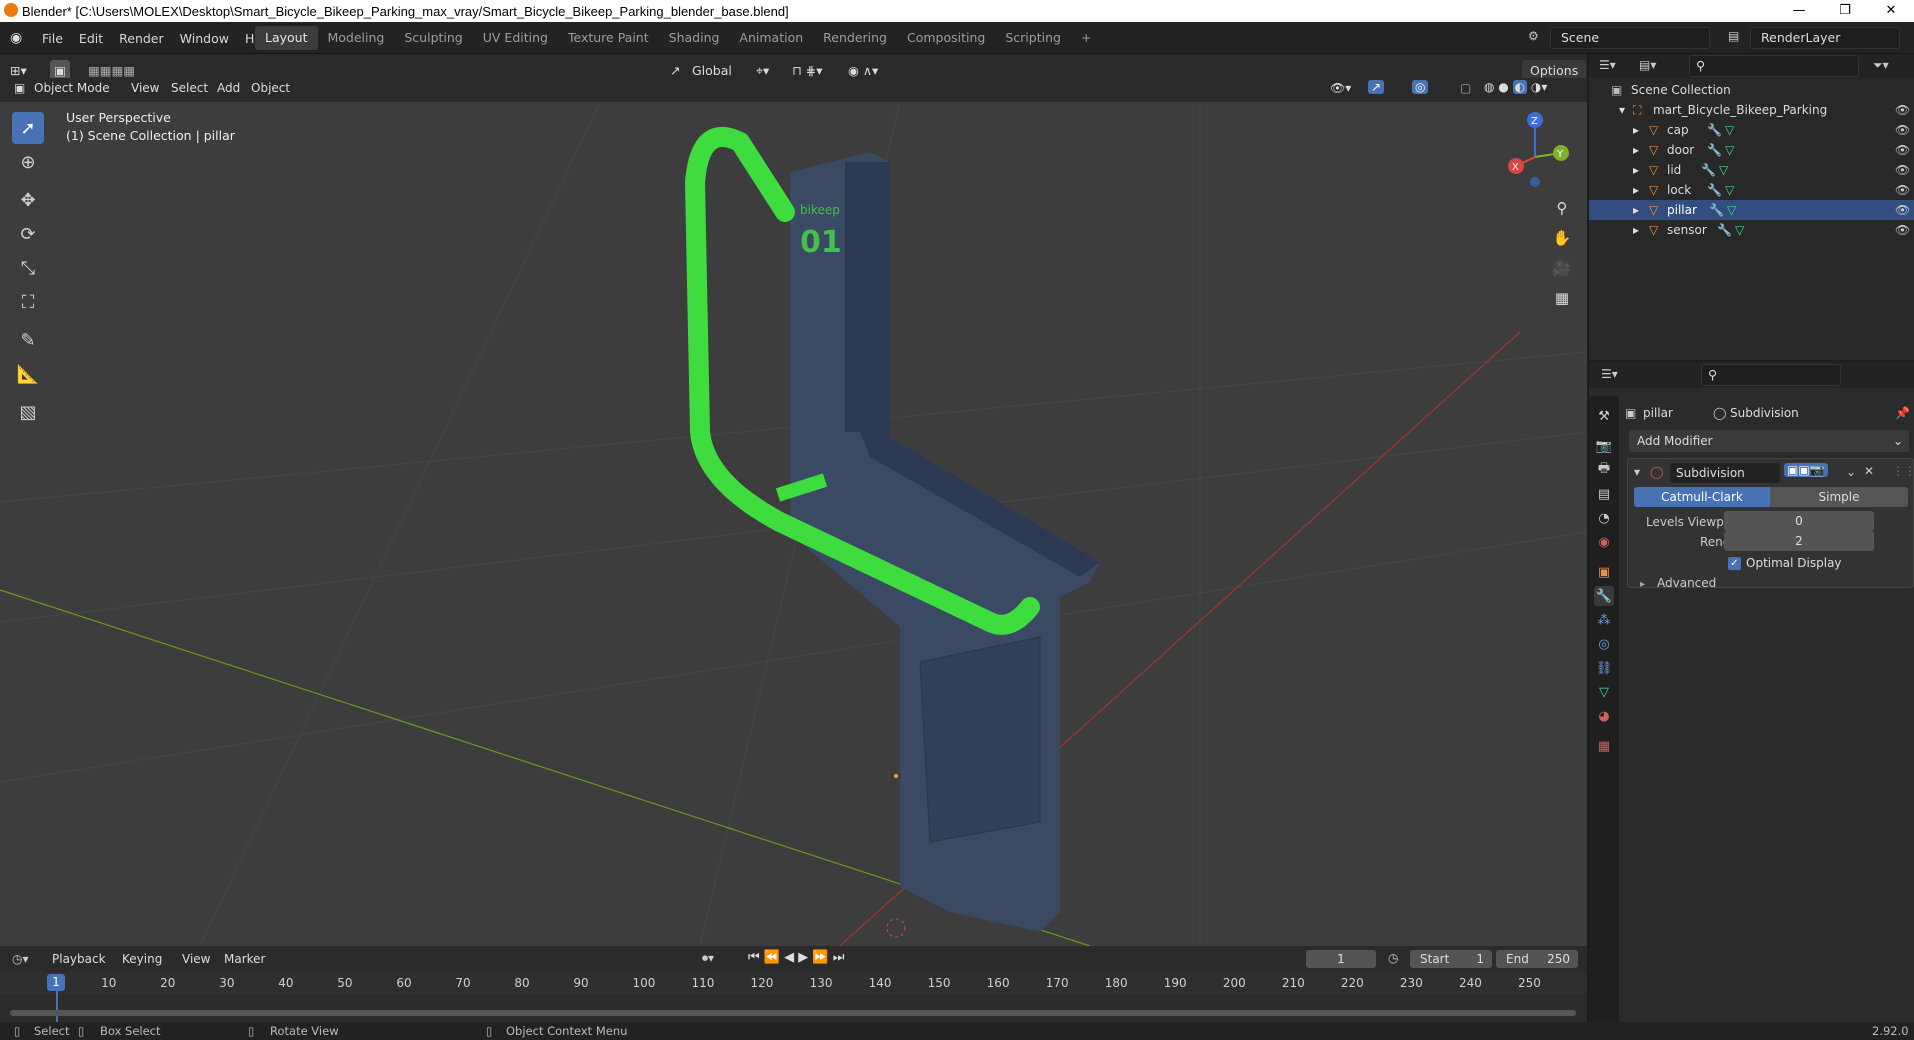 This screenshot has height=1040, width=1914. Describe the element at coordinates (1647, 65) in the screenshot. I see `display-mode-icon: ▤▾` at that location.